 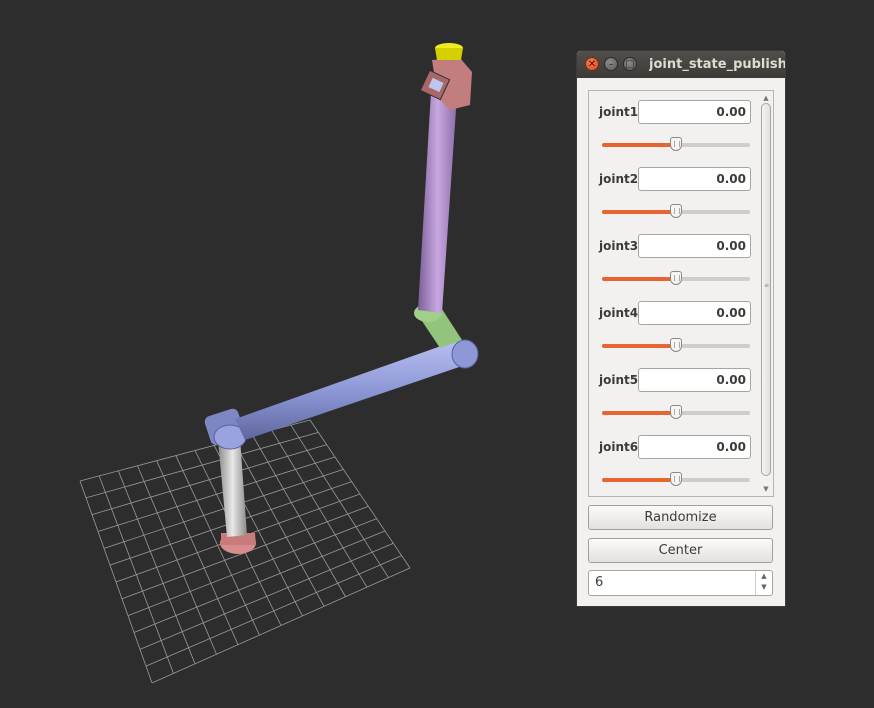 What do you see at coordinates (437, 202) in the screenshot?
I see `wrist-link` at bounding box center [437, 202].